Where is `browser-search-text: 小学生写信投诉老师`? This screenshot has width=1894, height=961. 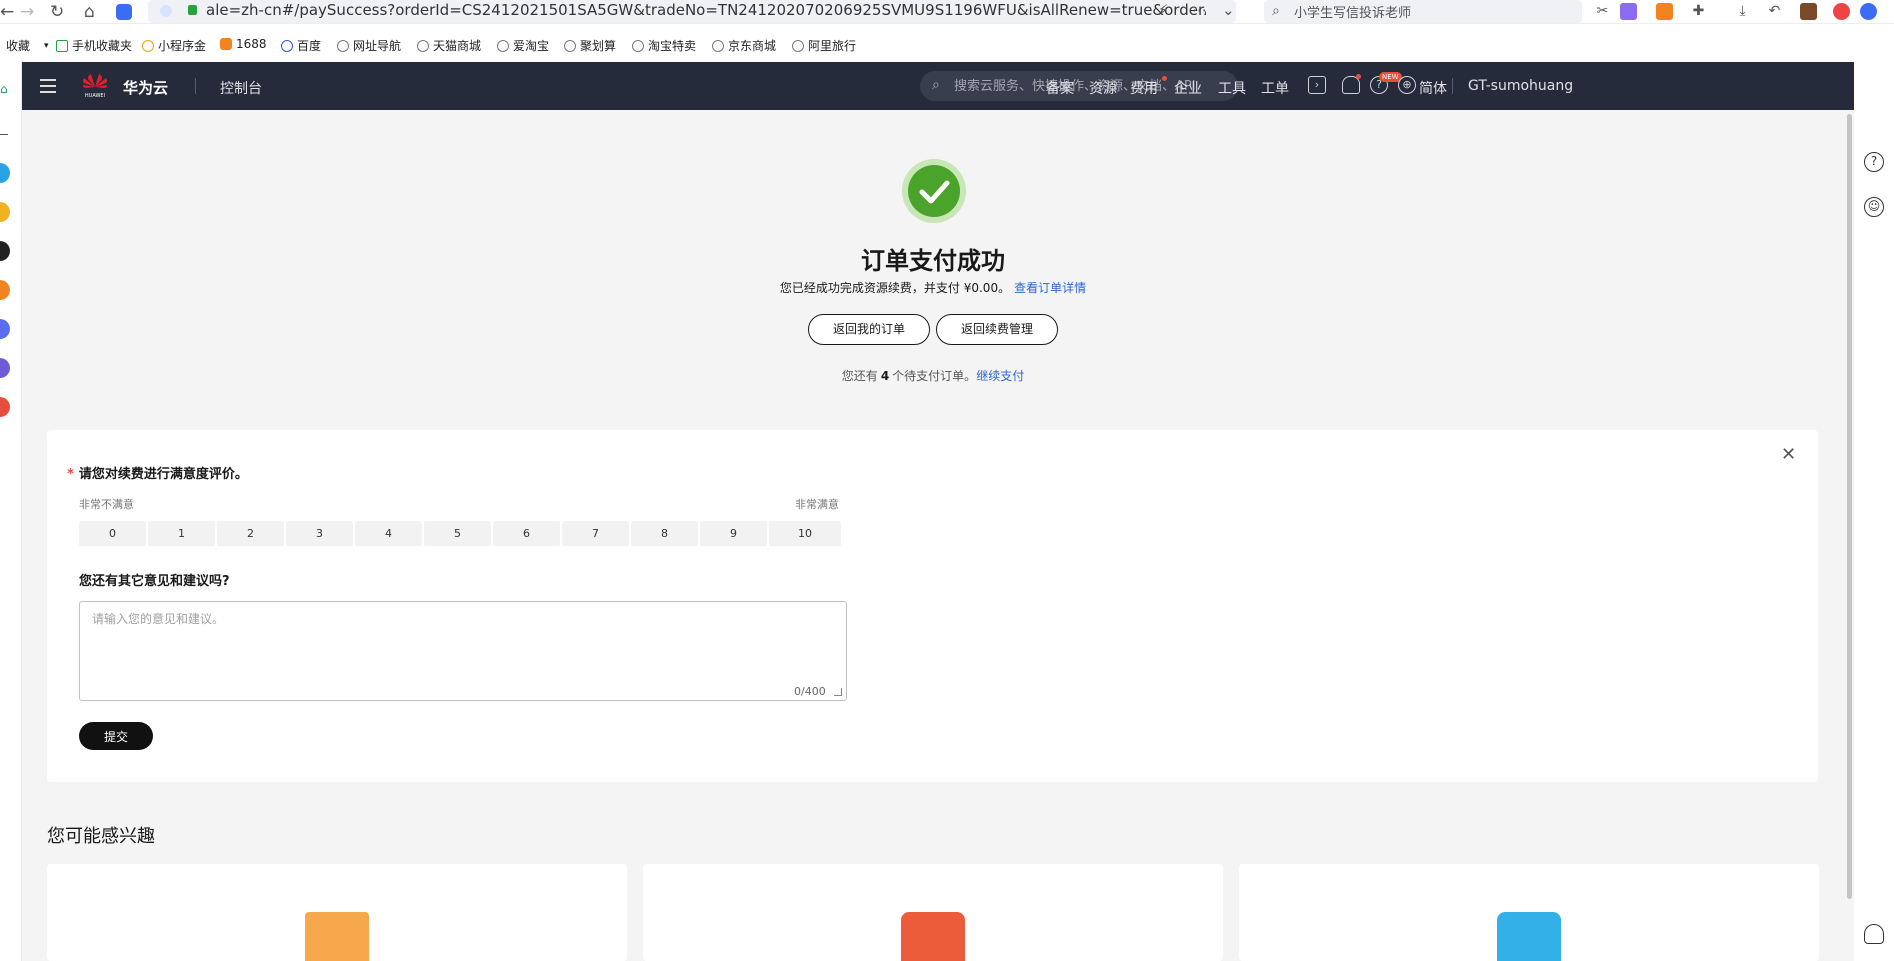 browser-search-text: 小学生写信投诉老师 is located at coordinates (1352, 11).